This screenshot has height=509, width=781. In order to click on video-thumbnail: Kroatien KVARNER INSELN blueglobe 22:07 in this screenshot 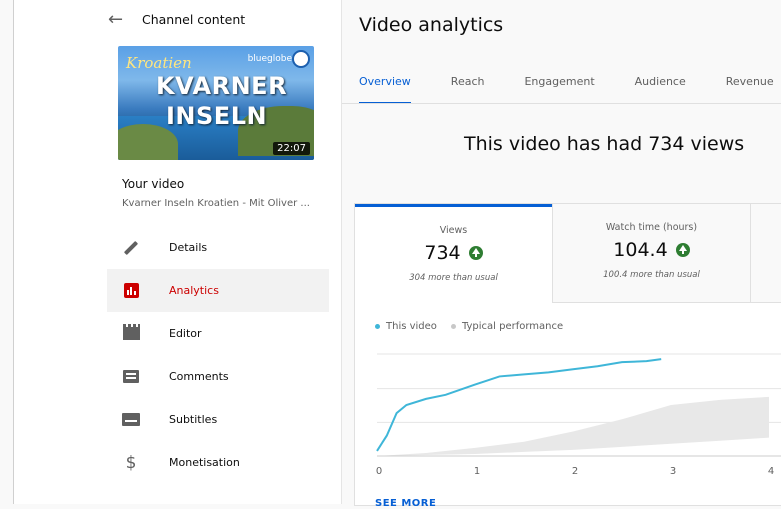, I will do `click(216, 103)`.